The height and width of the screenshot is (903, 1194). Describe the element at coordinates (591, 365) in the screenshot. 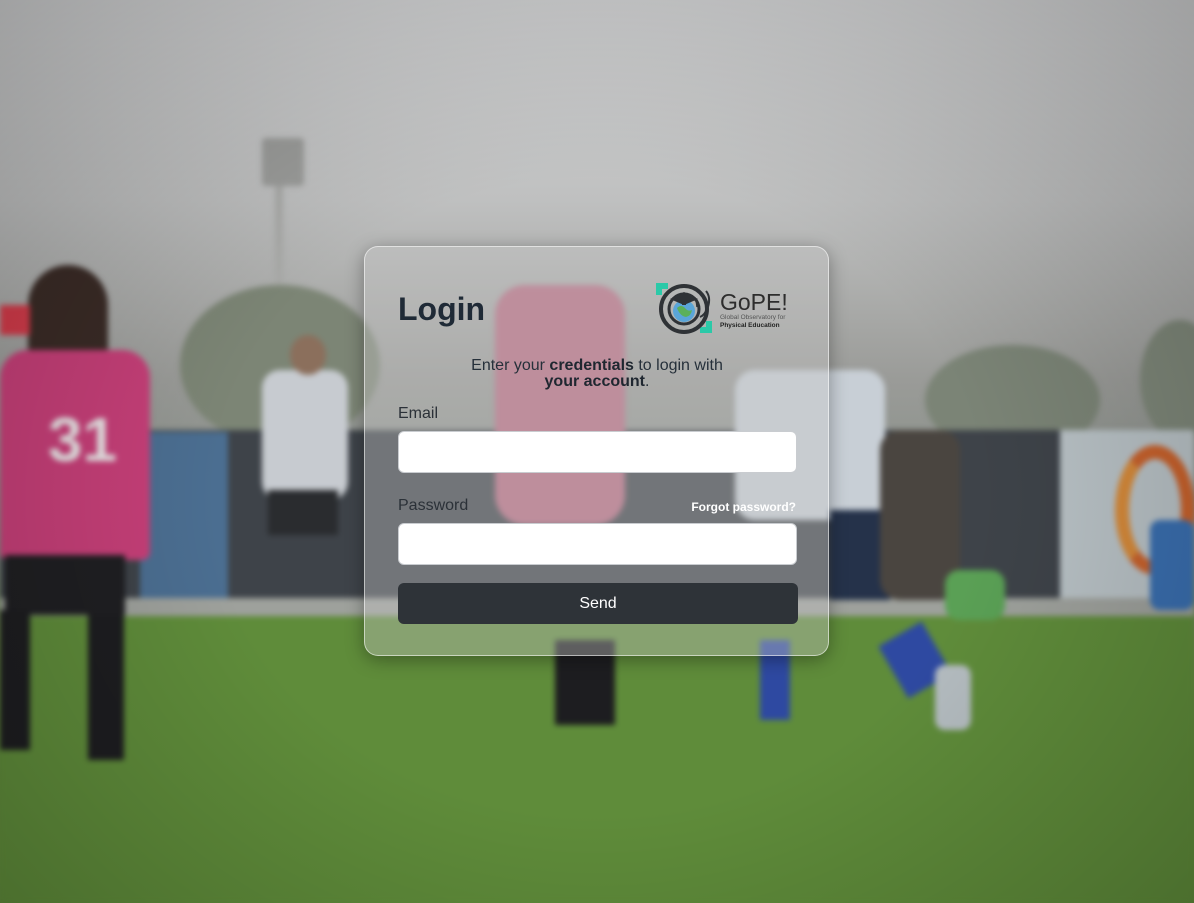

I see `intro-credentials: credentials` at that location.